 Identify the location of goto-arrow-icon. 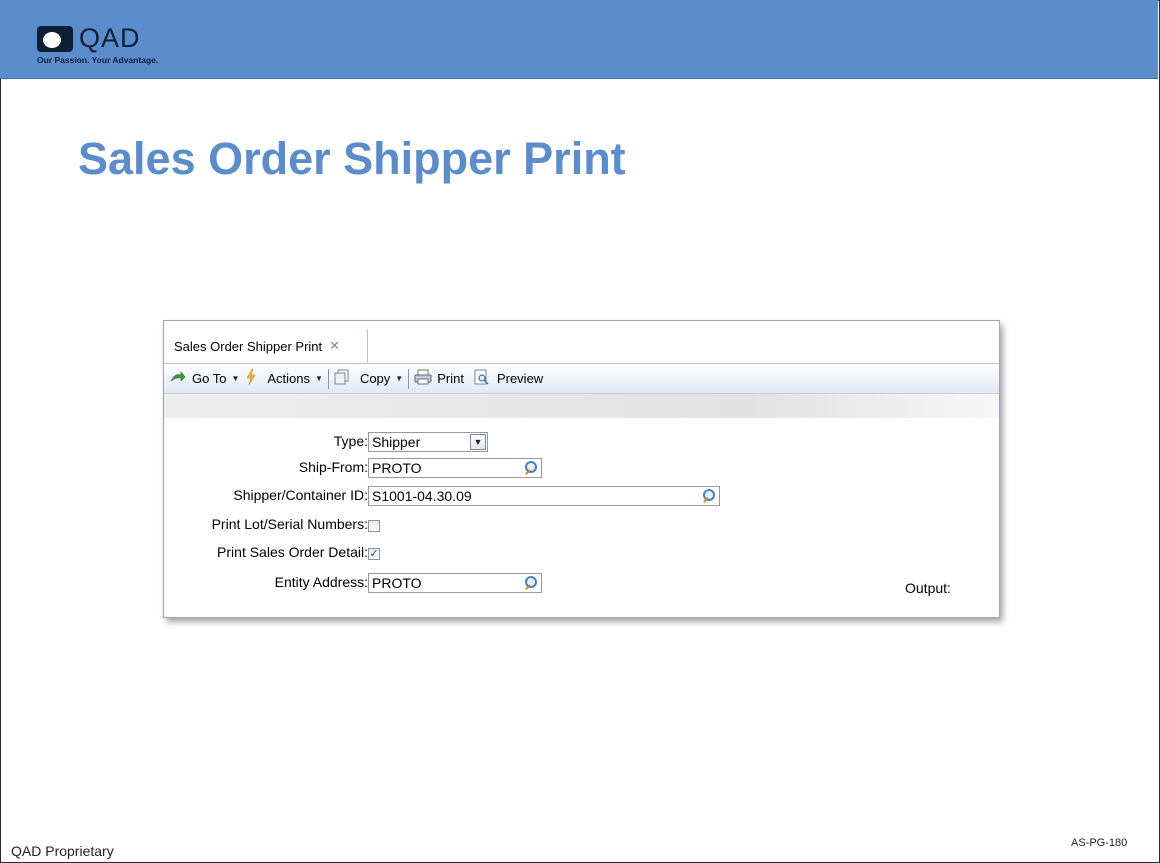
(178, 378).